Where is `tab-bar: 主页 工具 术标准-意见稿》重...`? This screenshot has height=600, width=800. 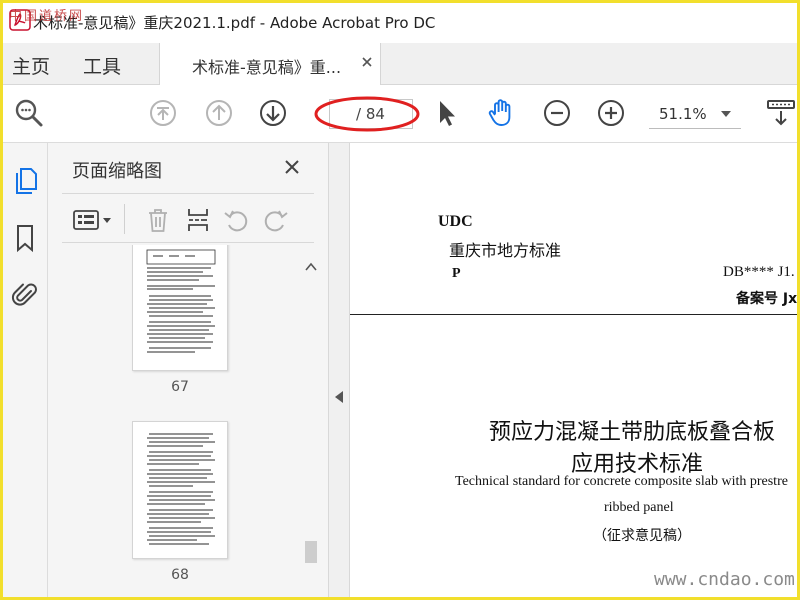 tab-bar: 主页 工具 术标准-意见稿》重... is located at coordinates (400, 64).